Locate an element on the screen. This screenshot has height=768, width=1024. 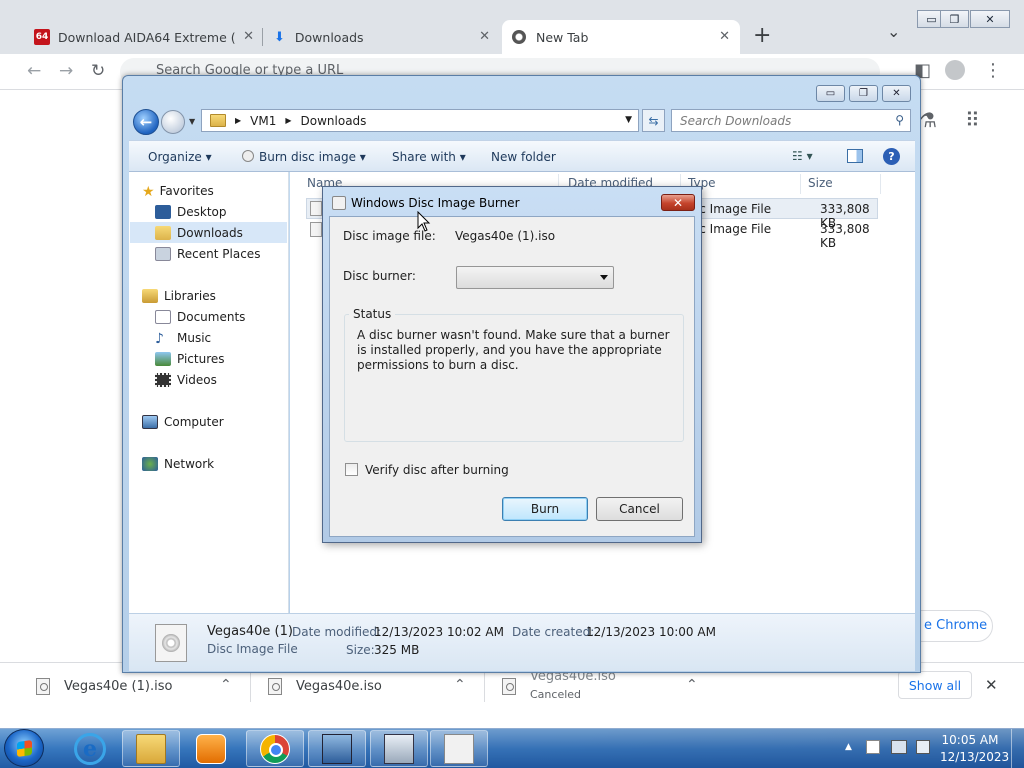
volume-muted-icon is located at coordinates (923, 747).